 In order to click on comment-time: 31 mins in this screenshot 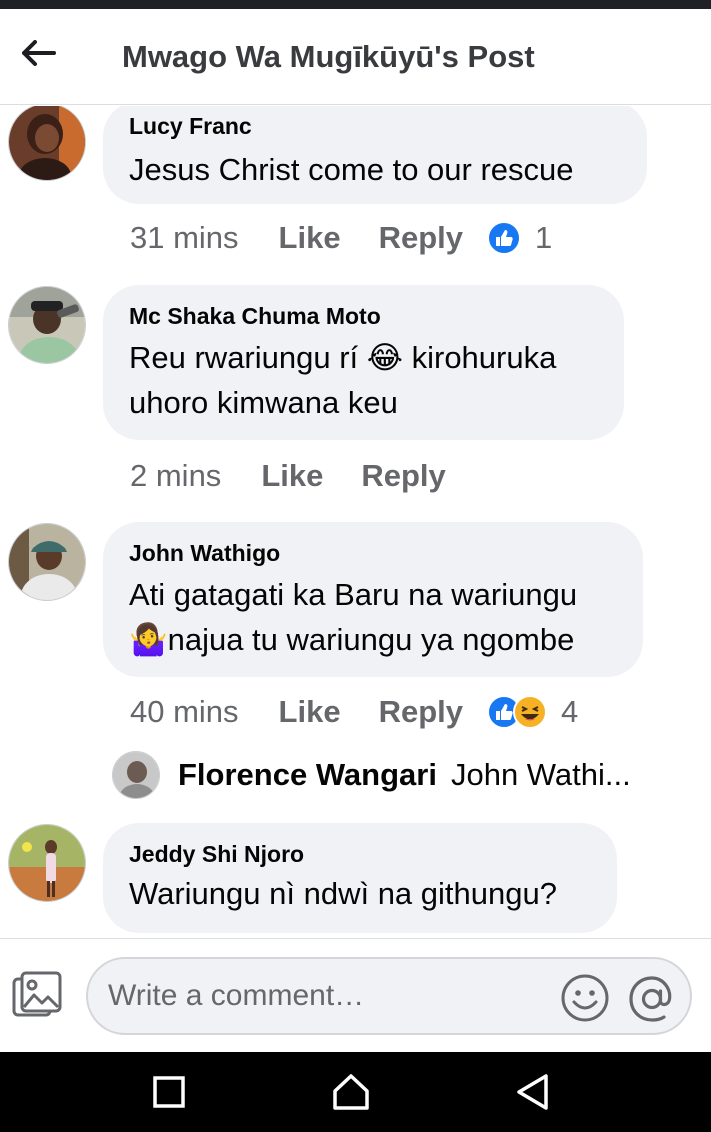, I will do `click(184, 238)`.